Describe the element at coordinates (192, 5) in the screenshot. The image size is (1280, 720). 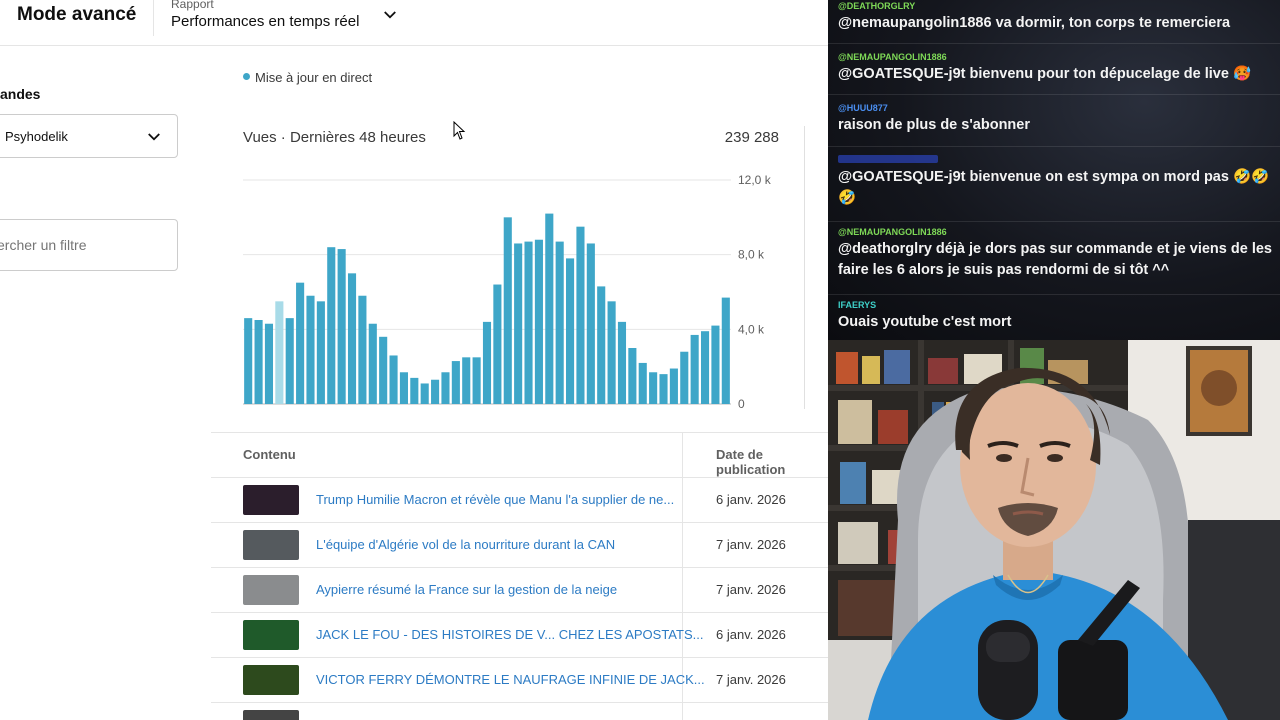
I see `report-caption: Rapport` at that location.